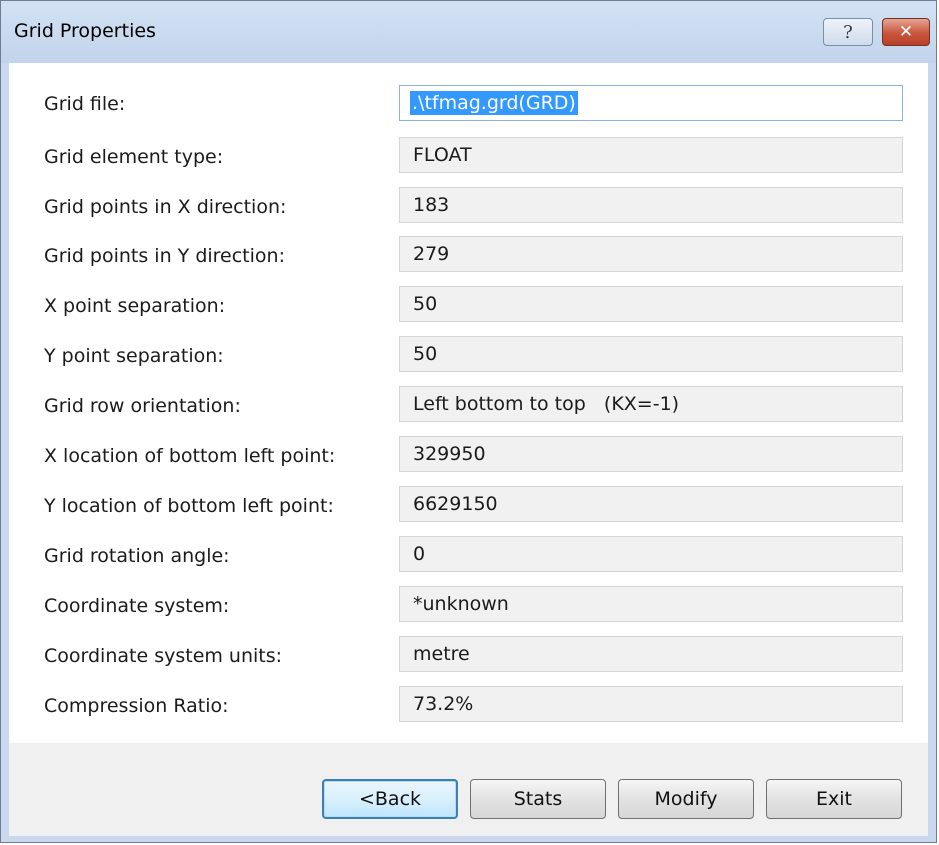  Describe the element at coordinates (651, 155) in the screenshot. I see `grid-element-type-field: FLOAT` at that location.